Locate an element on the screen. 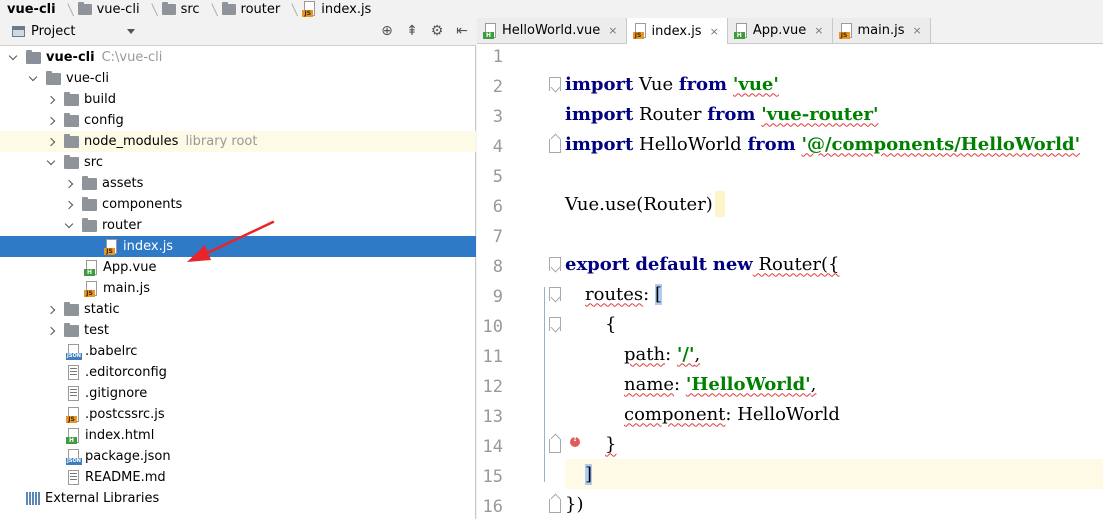 The height and width of the screenshot is (519, 1103). tree-item-components: components is located at coordinates (238, 204).